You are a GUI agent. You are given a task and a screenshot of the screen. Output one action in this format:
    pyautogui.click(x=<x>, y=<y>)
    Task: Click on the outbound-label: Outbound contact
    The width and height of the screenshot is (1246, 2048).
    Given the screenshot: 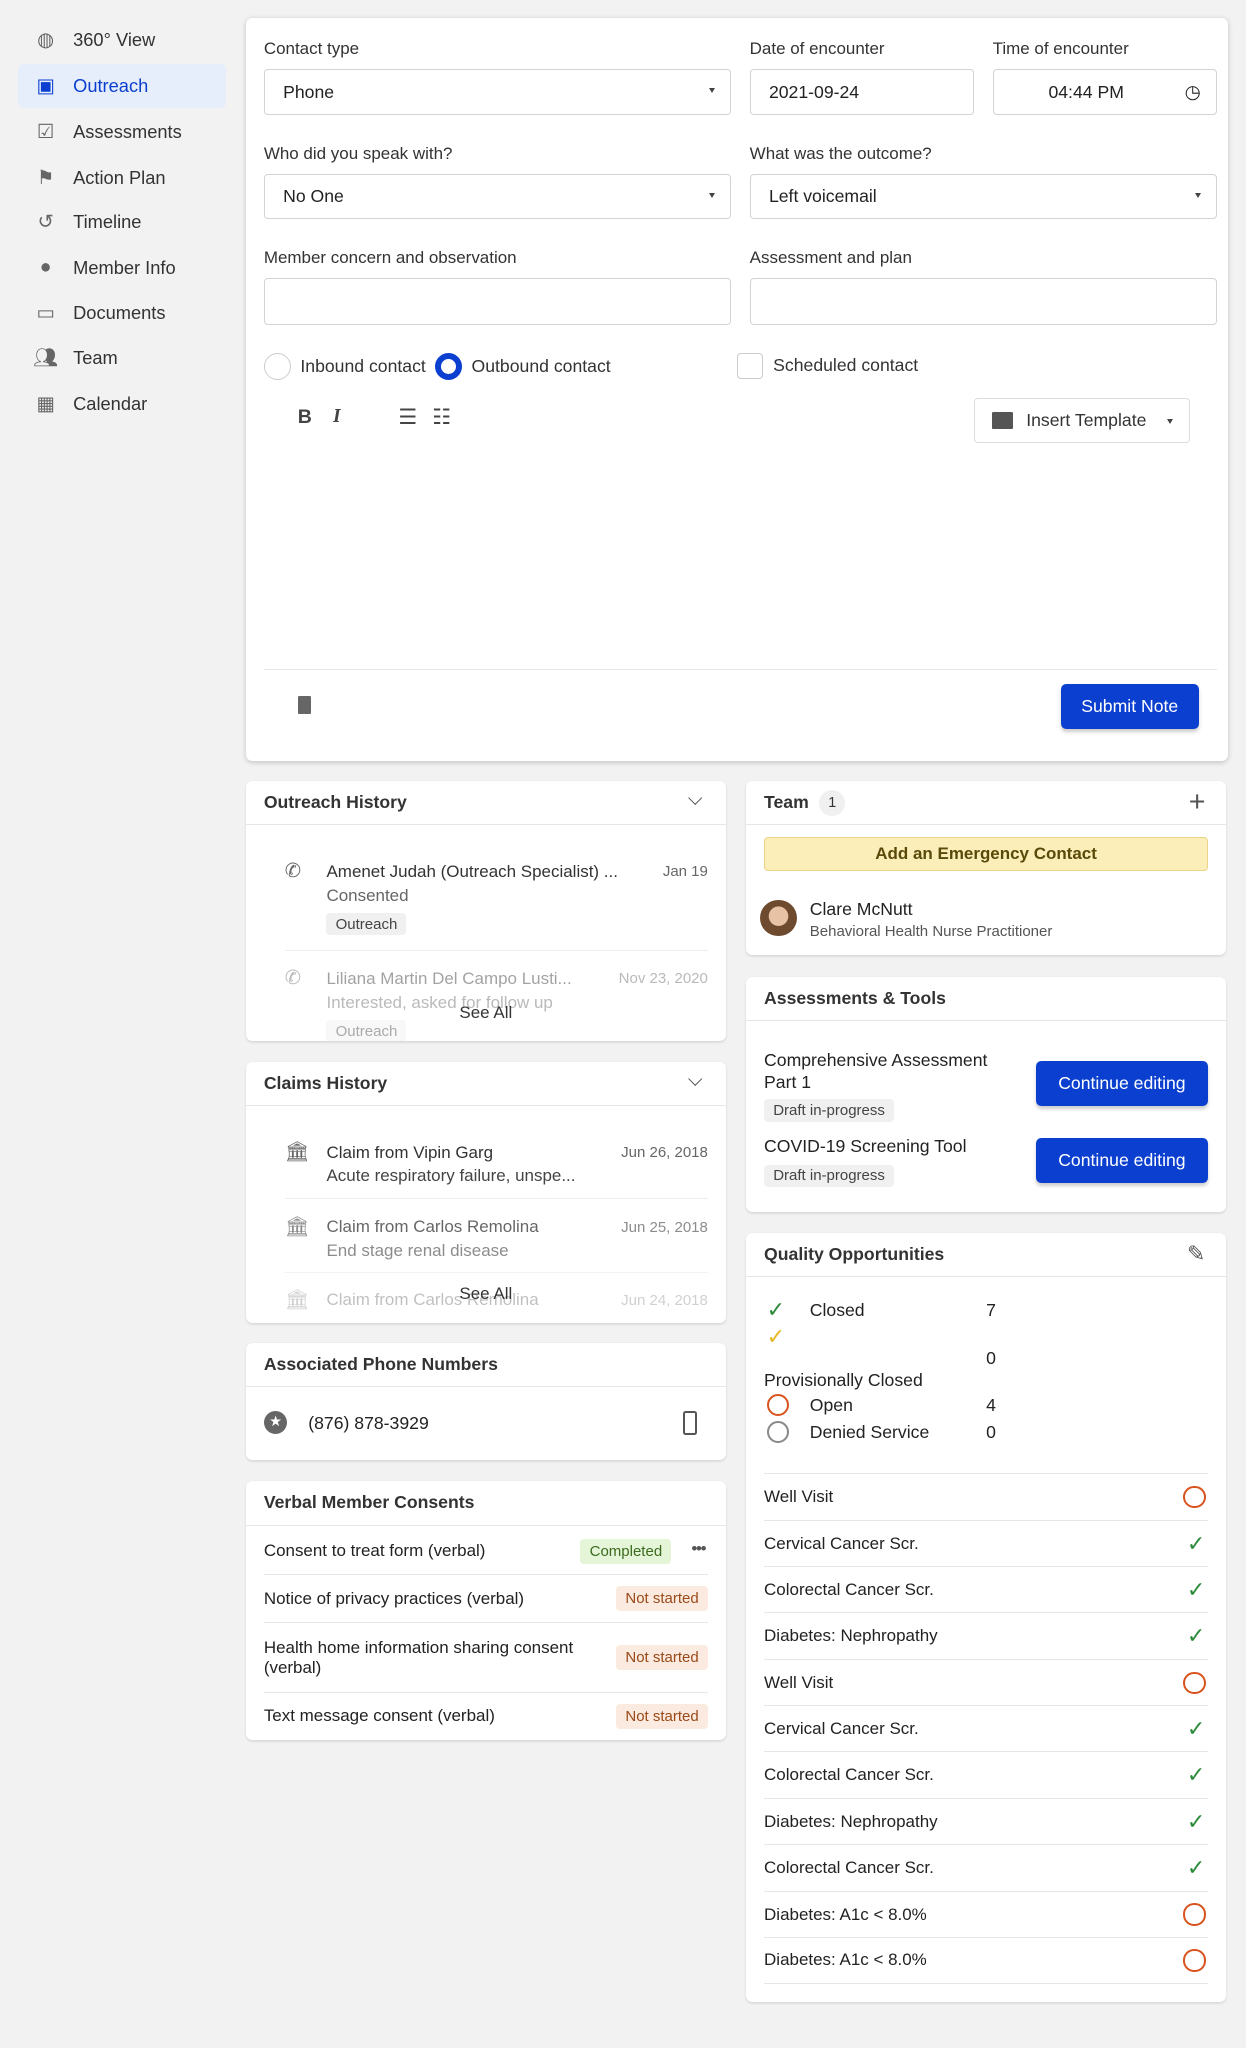 What is the action you would take?
    pyautogui.click(x=541, y=365)
    